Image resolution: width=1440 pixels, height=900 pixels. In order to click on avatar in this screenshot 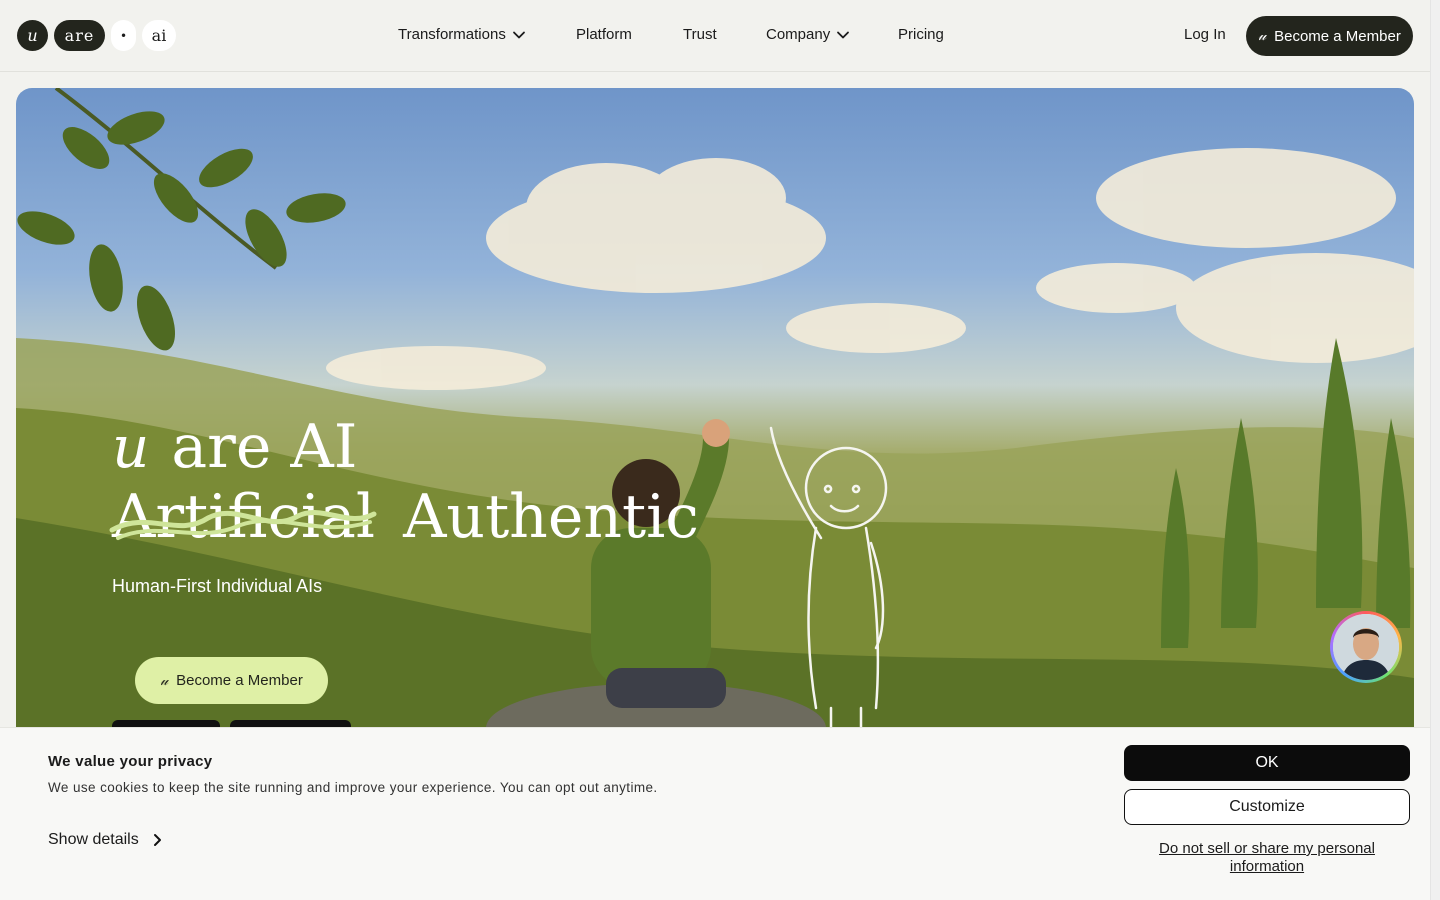, I will do `click(1366, 647)`.